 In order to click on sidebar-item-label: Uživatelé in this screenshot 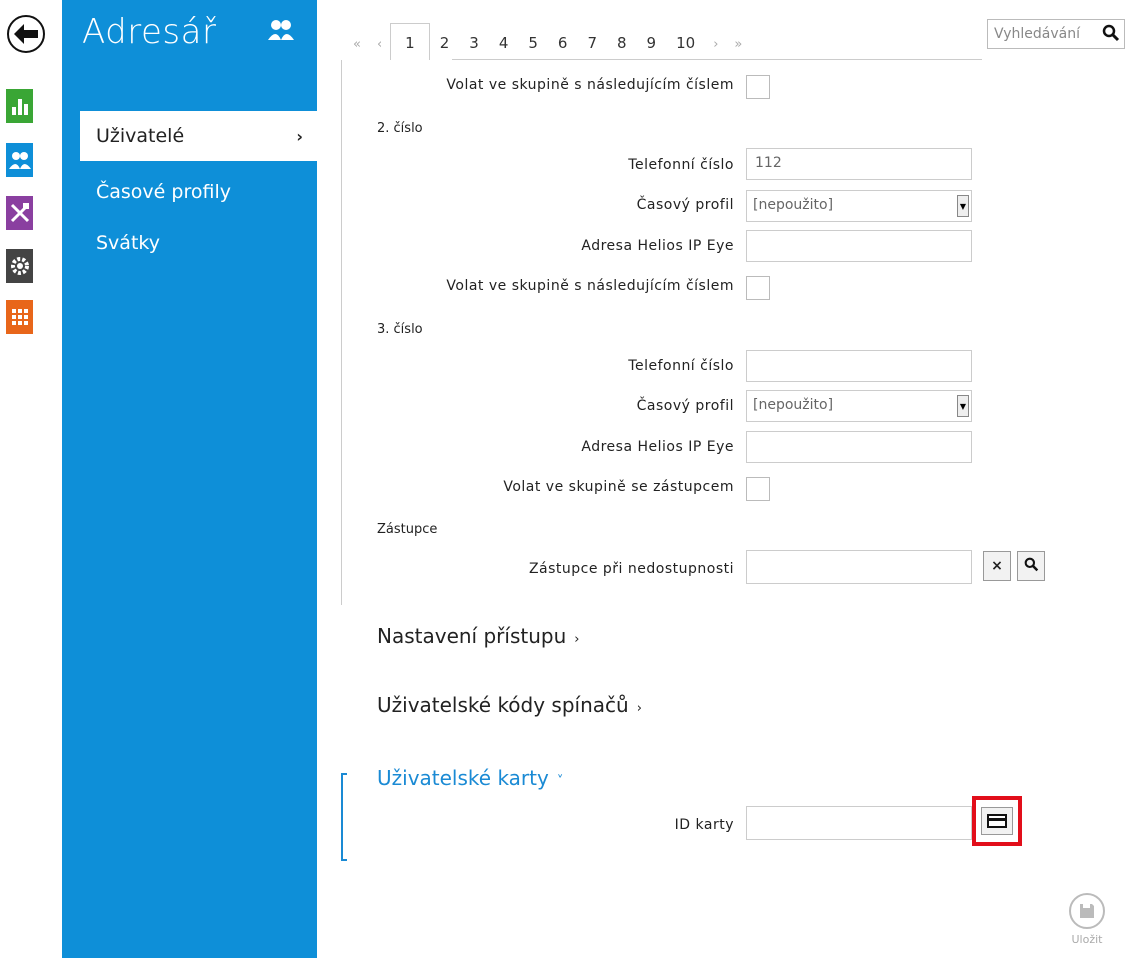, I will do `click(140, 136)`.